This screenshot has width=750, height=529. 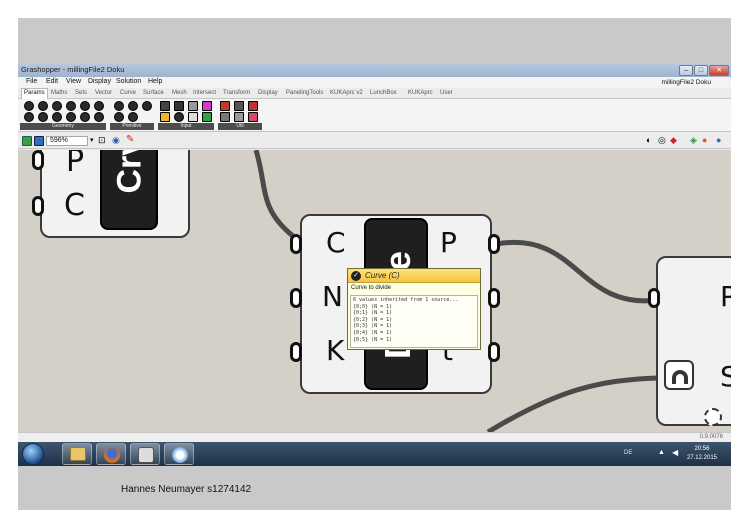 I want to click on tooltip-detail-line: {0;4} (N = 1), so click(x=373, y=332).